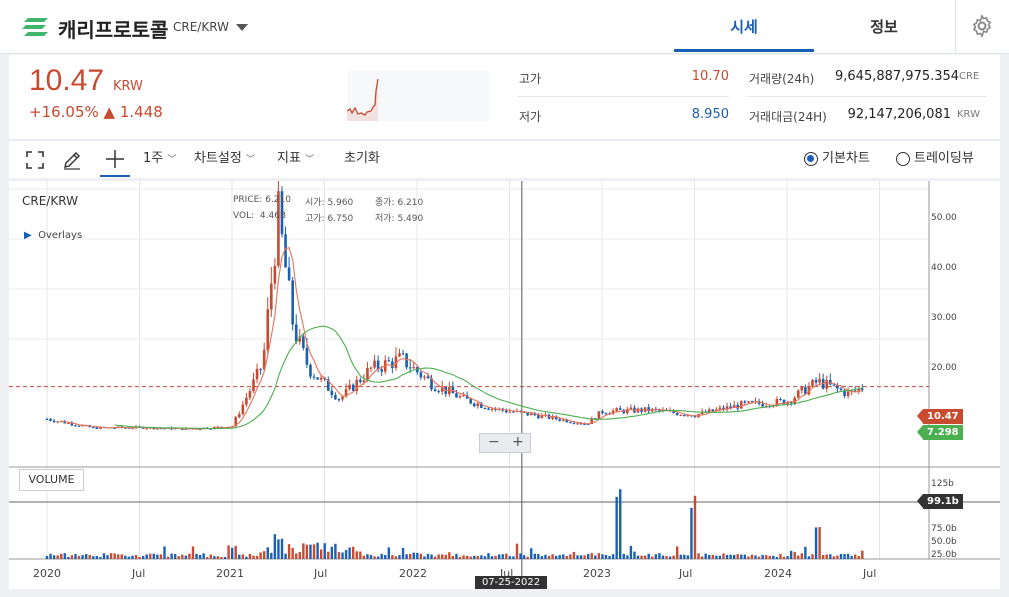 Image resolution: width=1009 pixels, height=597 pixels. What do you see at coordinates (744, 26) in the screenshot?
I see `tab-price: 시세` at bounding box center [744, 26].